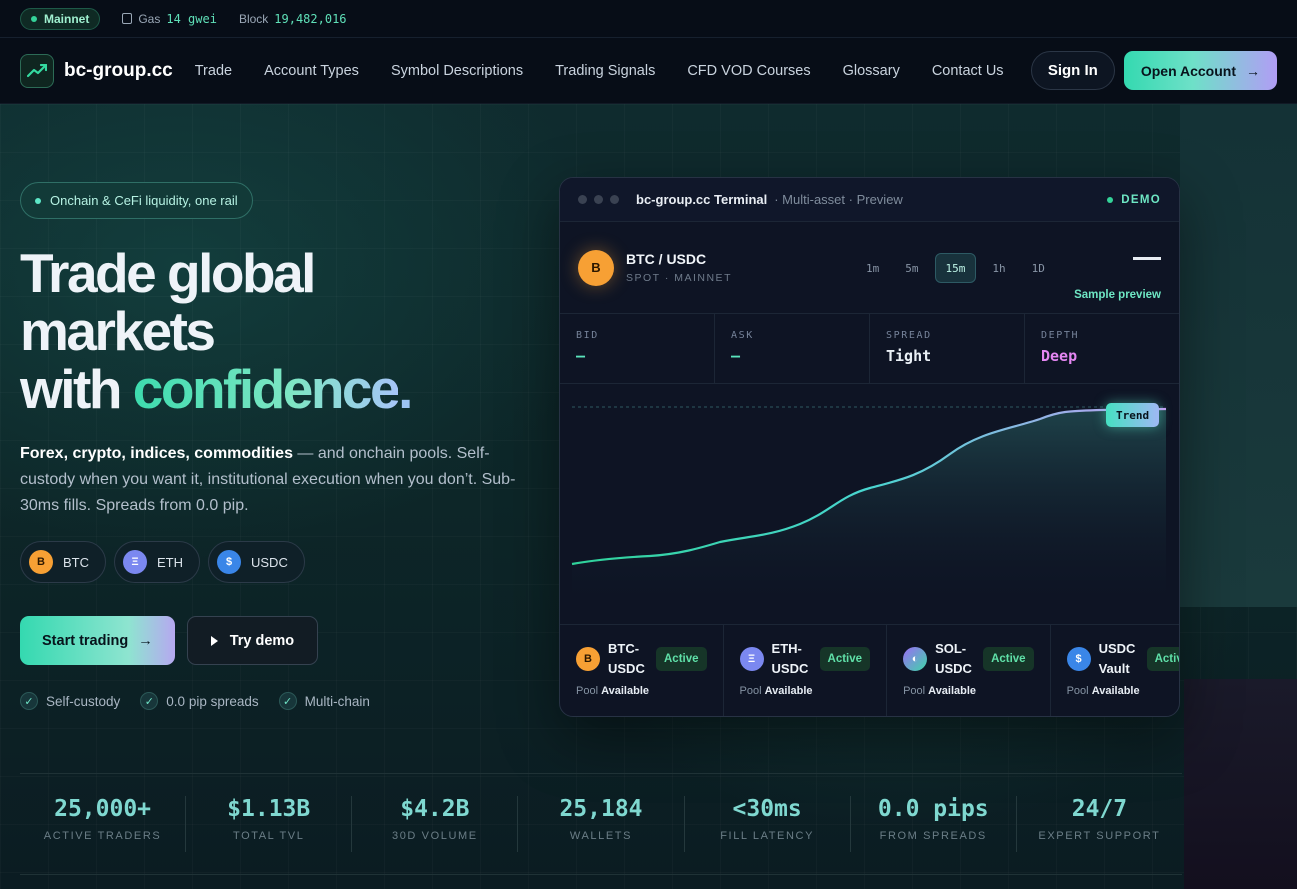 This screenshot has height=889, width=1297. What do you see at coordinates (792, 348) in the screenshot?
I see `quote-ask: ASK —` at bounding box center [792, 348].